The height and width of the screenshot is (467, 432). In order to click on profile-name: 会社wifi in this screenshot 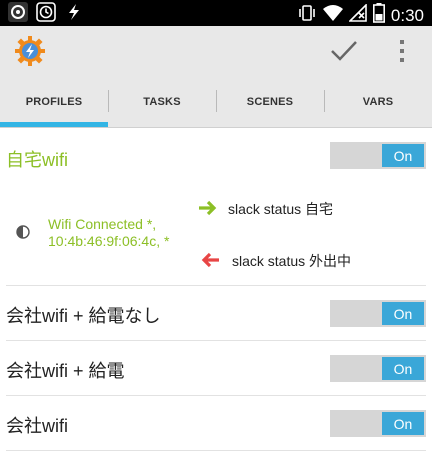, I will do `click(37, 425)`.